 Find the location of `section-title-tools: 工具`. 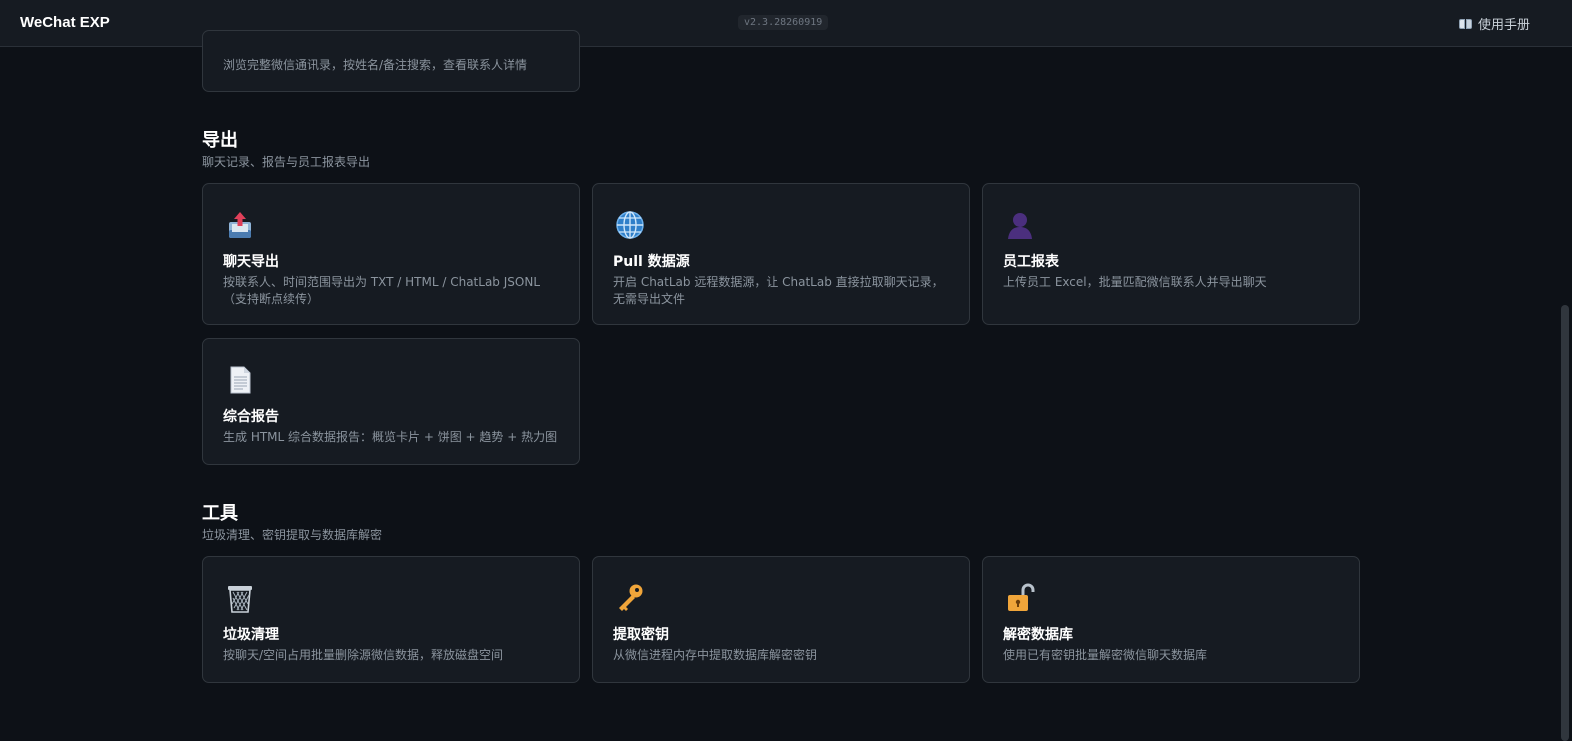

section-title-tools: 工具 is located at coordinates (220, 513).